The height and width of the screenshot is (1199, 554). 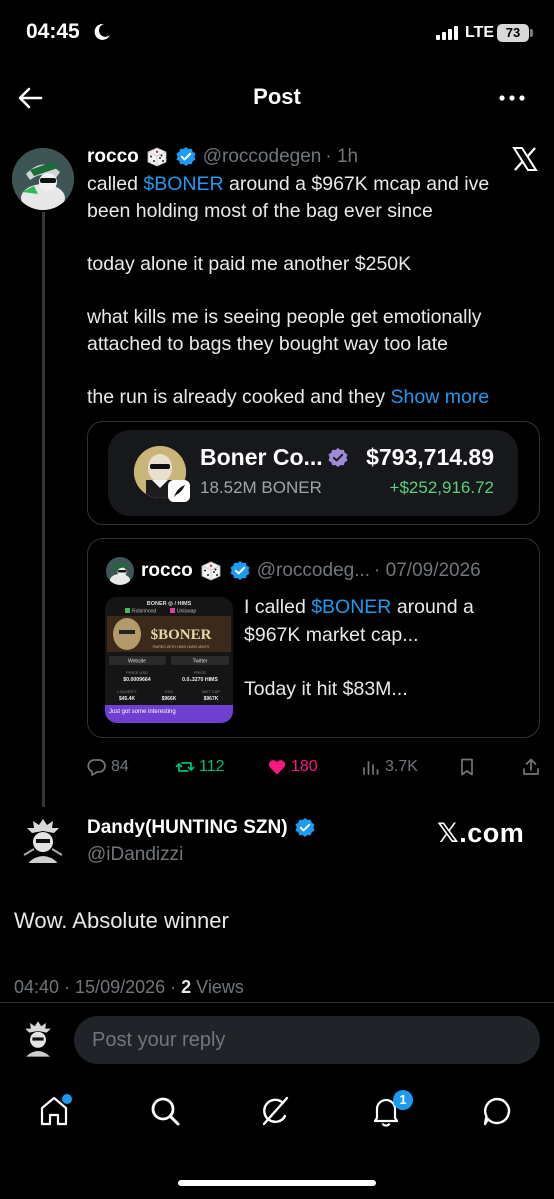 What do you see at coordinates (183, 184) in the screenshot?
I see `cashtag-link: $BONER` at bounding box center [183, 184].